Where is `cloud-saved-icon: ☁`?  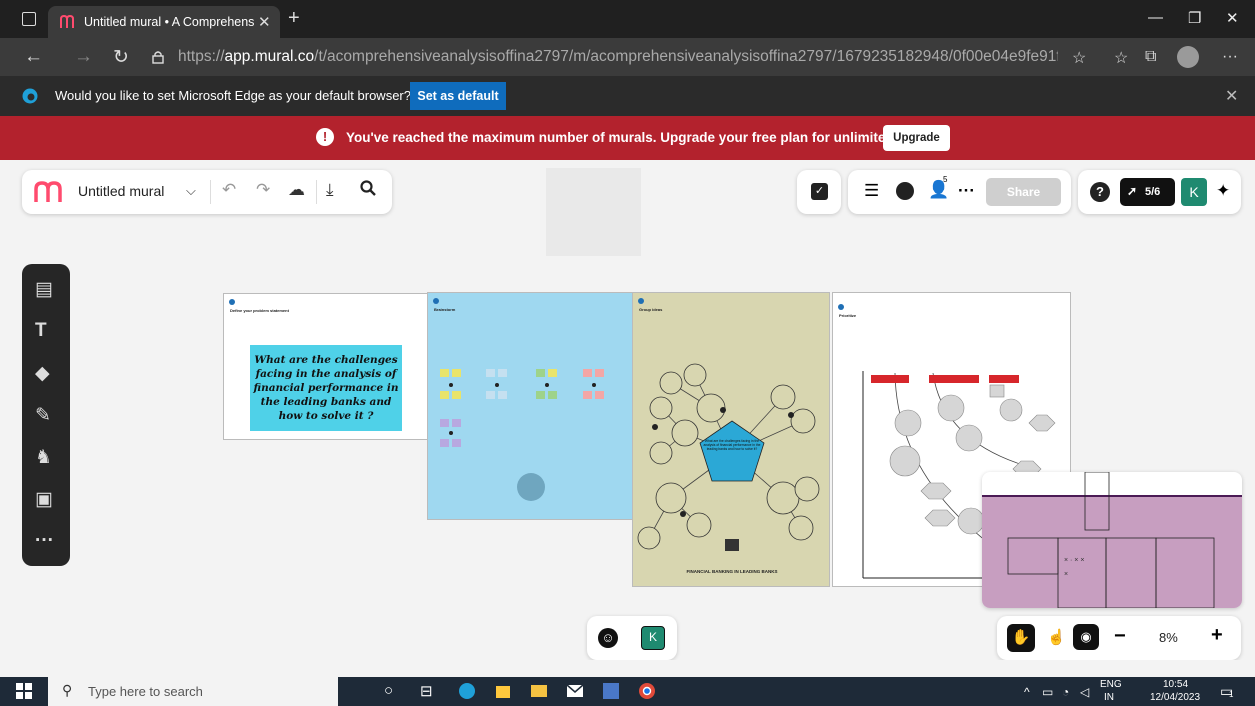 cloud-saved-icon: ☁ is located at coordinates (296, 190).